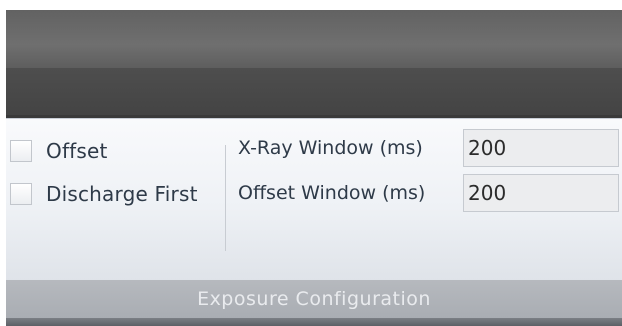 Image resolution: width=622 pixels, height=326 pixels. What do you see at coordinates (330, 148) in the screenshot?
I see `xray-window-label: X-Ray Window (ms)` at bounding box center [330, 148].